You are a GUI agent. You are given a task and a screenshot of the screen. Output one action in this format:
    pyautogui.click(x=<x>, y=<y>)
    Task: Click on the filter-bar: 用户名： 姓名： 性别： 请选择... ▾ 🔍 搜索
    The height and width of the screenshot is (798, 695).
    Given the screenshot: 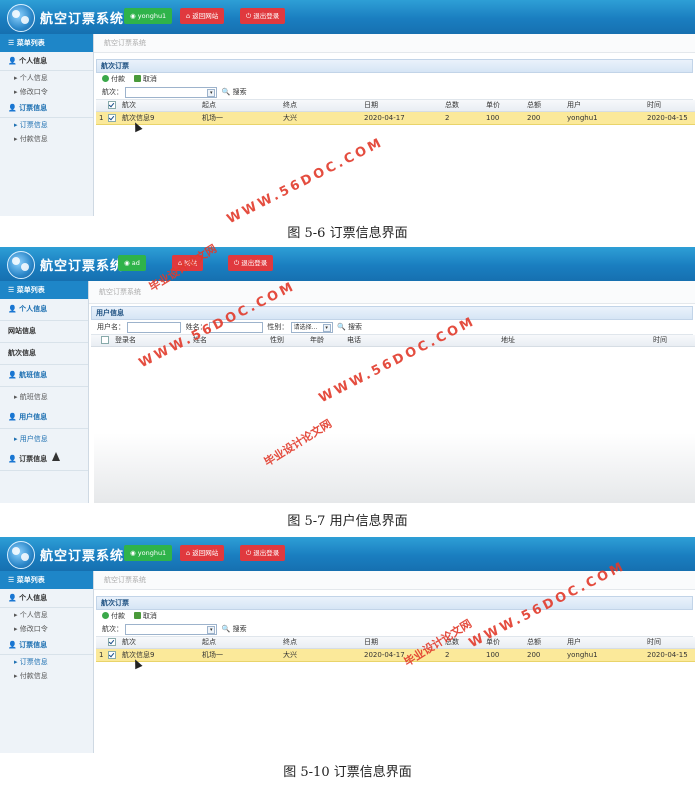 What is the action you would take?
    pyautogui.click(x=392, y=327)
    